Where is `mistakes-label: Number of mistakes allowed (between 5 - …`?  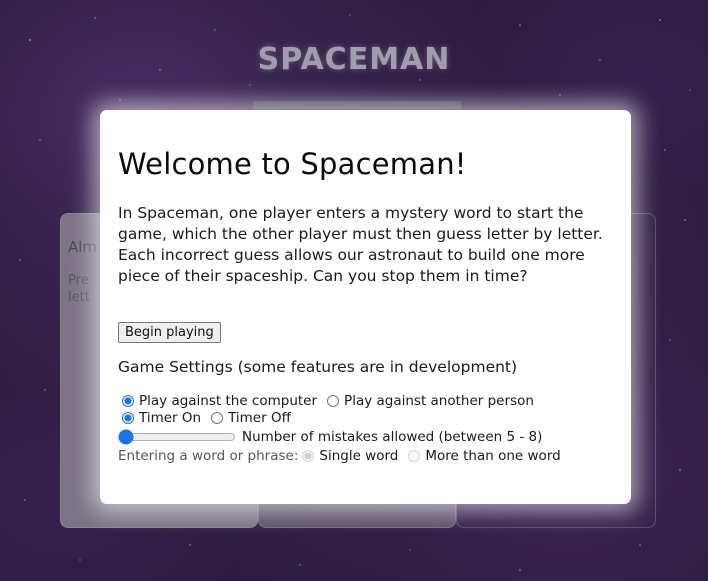 mistakes-label: Number of mistakes allowed (between 5 - … is located at coordinates (392, 437).